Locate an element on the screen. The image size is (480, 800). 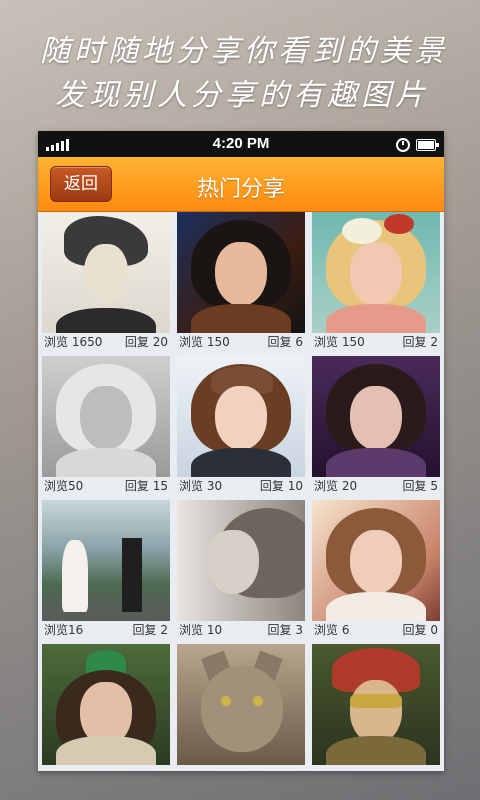
post-image-tabby-cat is located at coordinates (241, 704).